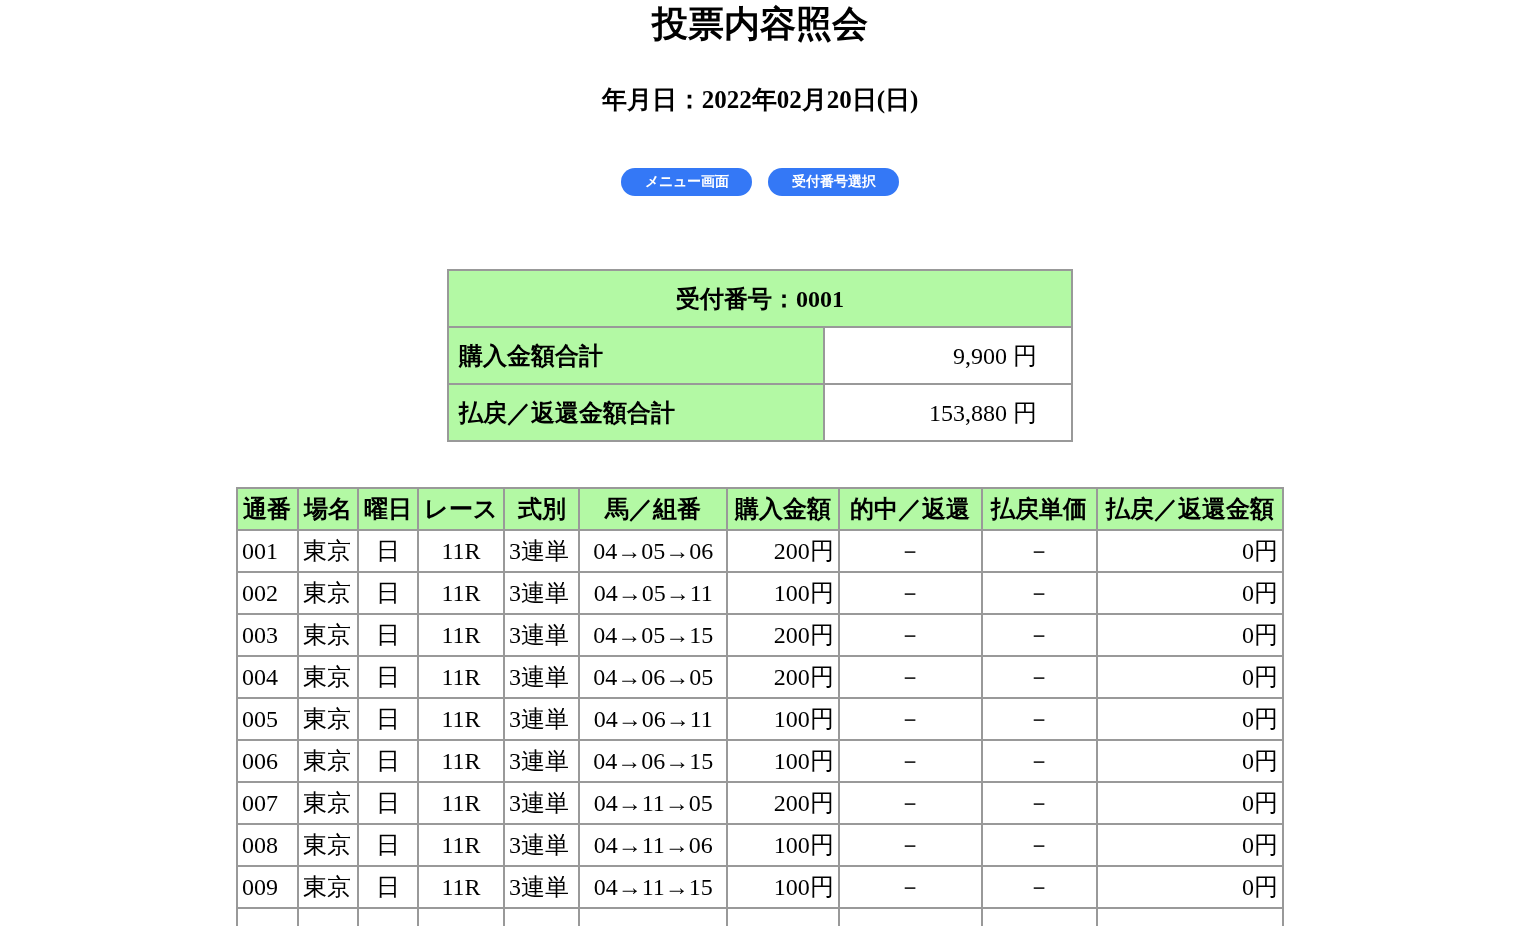  Describe the element at coordinates (388, 509) in the screenshot. I see `column-header: 曜日` at that location.